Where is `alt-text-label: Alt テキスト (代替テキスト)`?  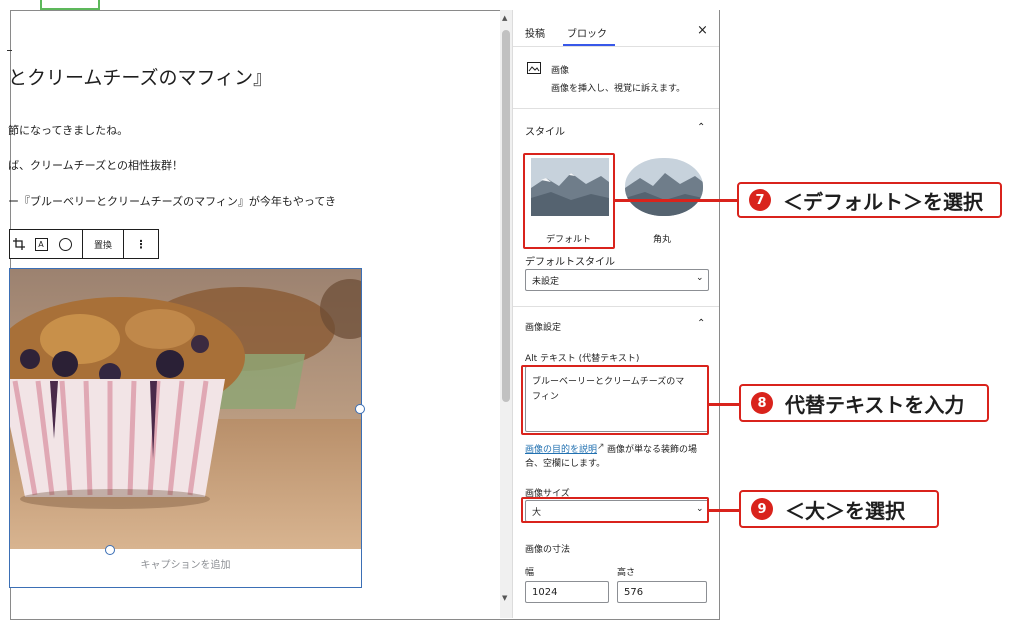 alt-text-label: Alt テキスト (代替テキスト) is located at coordinates (582, 359).